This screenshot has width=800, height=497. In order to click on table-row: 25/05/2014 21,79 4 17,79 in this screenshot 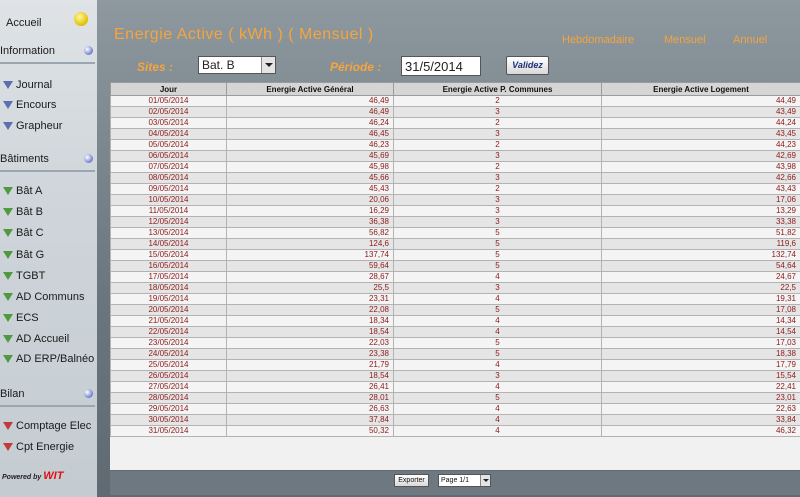, I will do `click(455, 365)`.